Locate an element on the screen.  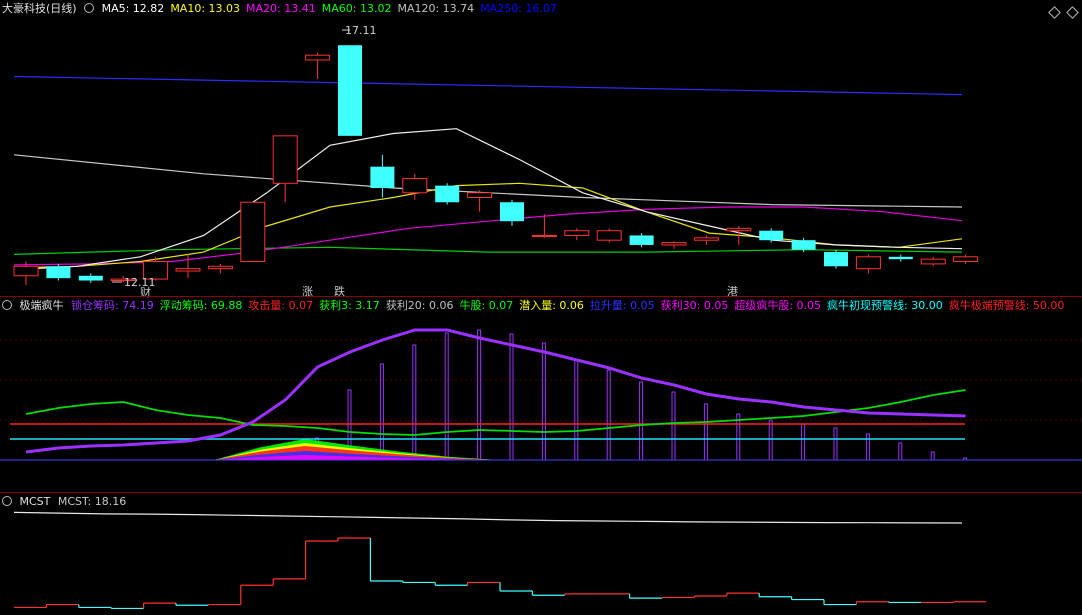
mcst-line is located at coordinates (488, 517).